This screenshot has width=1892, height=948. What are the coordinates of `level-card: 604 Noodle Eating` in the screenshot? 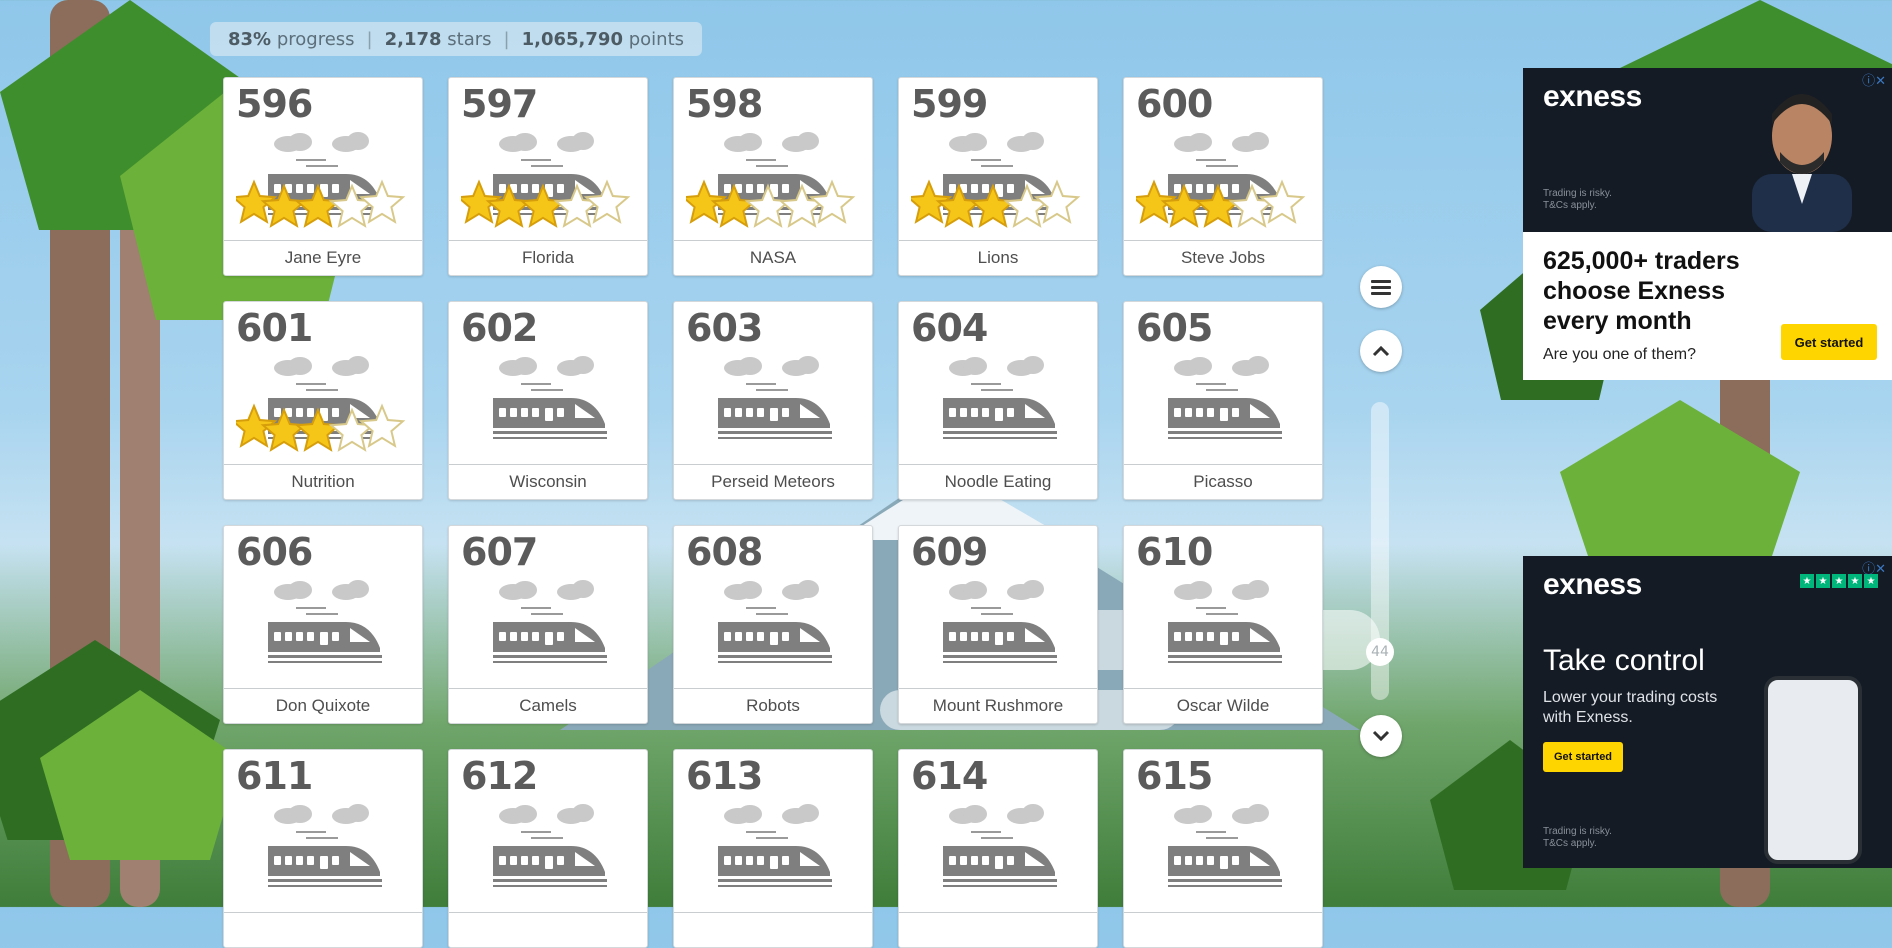 It's located at (998, 400).